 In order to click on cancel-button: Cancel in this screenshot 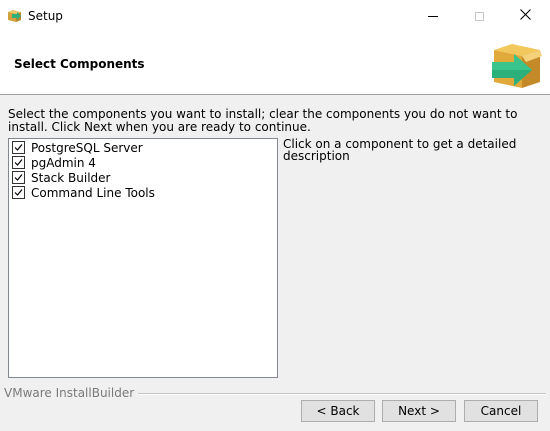, I will do `click(501, 411)`.